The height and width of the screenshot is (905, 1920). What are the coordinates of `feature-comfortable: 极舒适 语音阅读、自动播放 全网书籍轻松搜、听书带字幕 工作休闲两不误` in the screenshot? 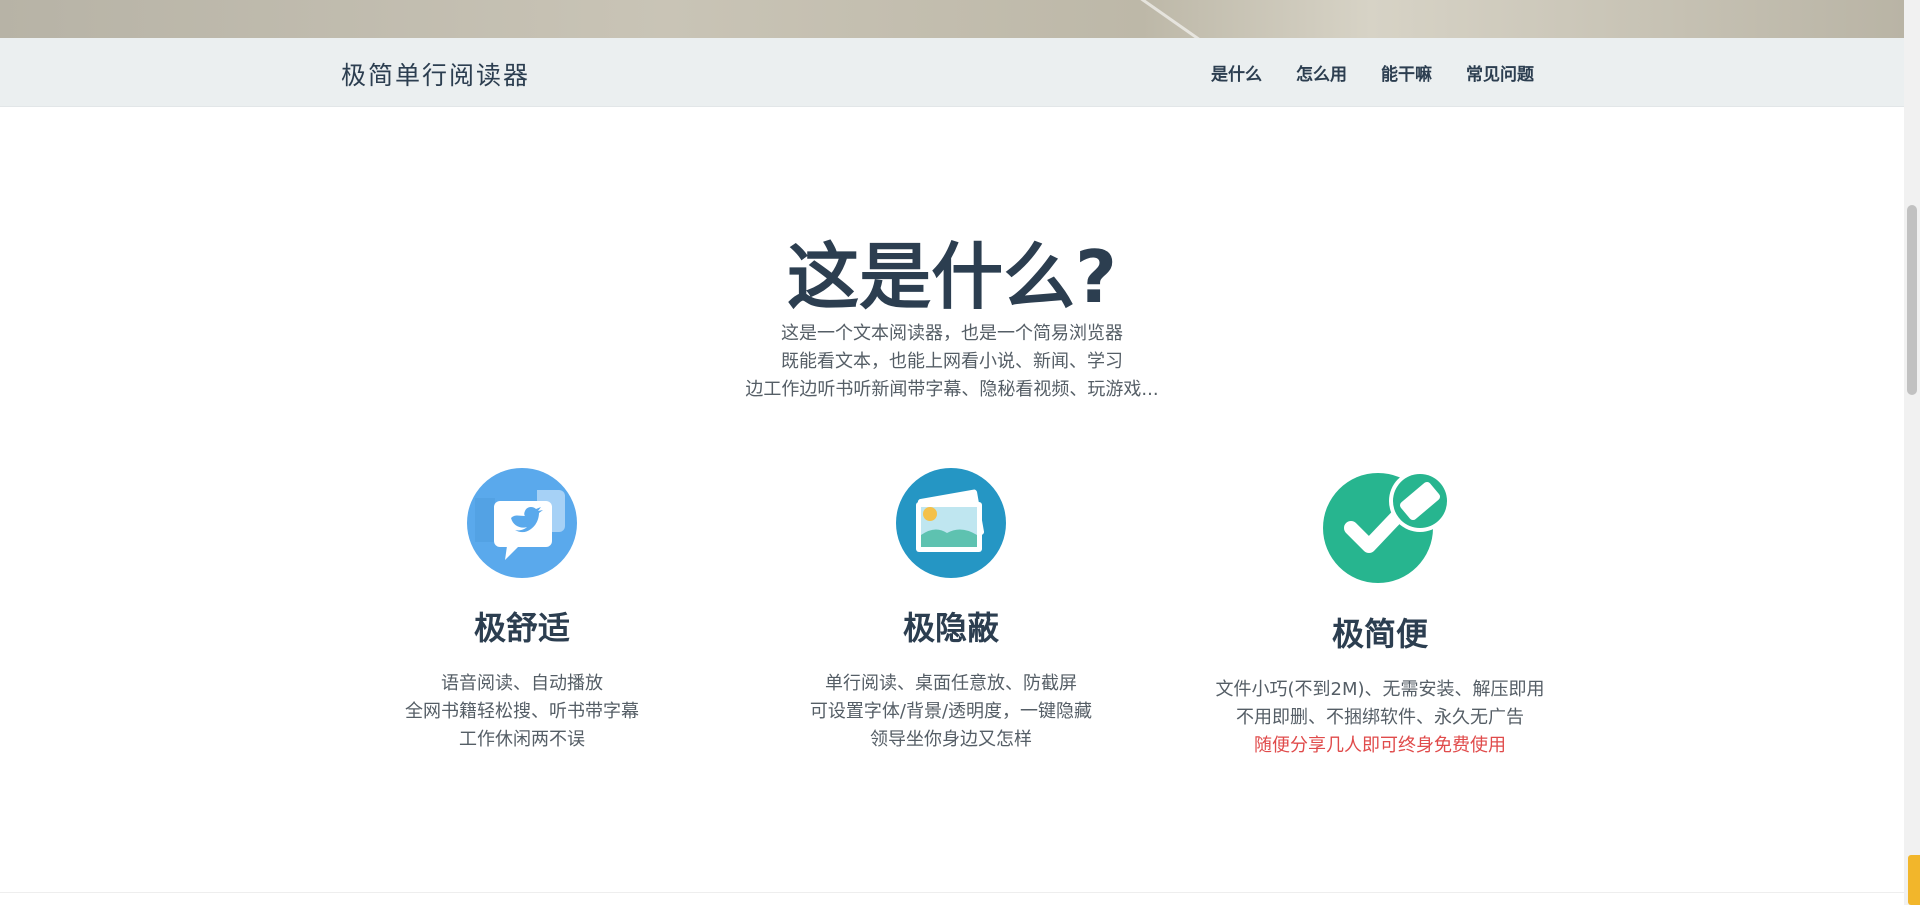 It's located at (522, 611).